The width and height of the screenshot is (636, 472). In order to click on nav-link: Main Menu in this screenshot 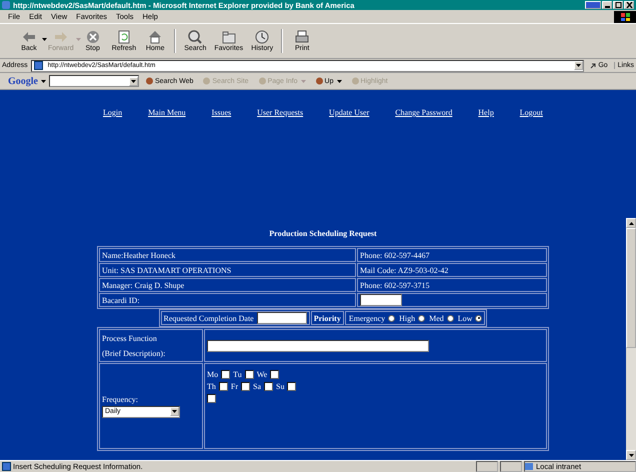, I will do `click(167, 112)`.